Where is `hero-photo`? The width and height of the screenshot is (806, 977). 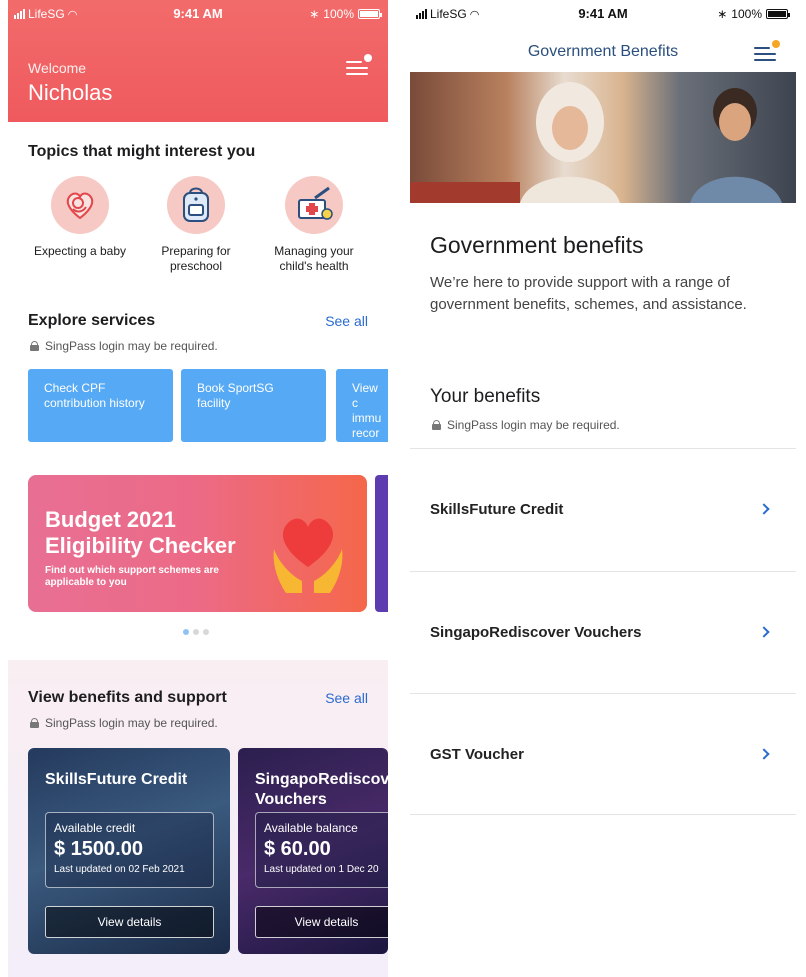 hero-photo is located at coordinates (603, 137).